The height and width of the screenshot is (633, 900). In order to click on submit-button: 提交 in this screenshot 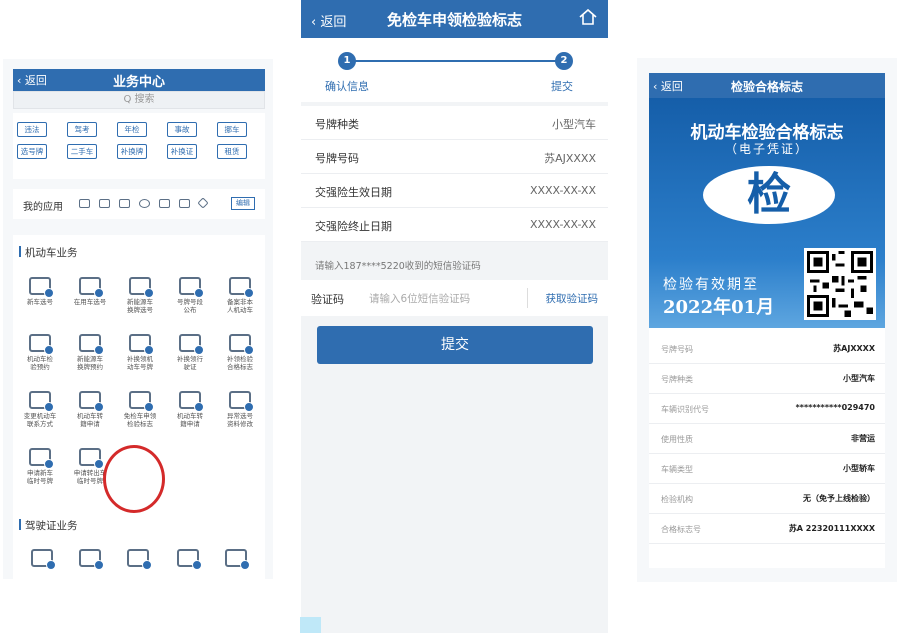, I will do `click(455, 345)`.